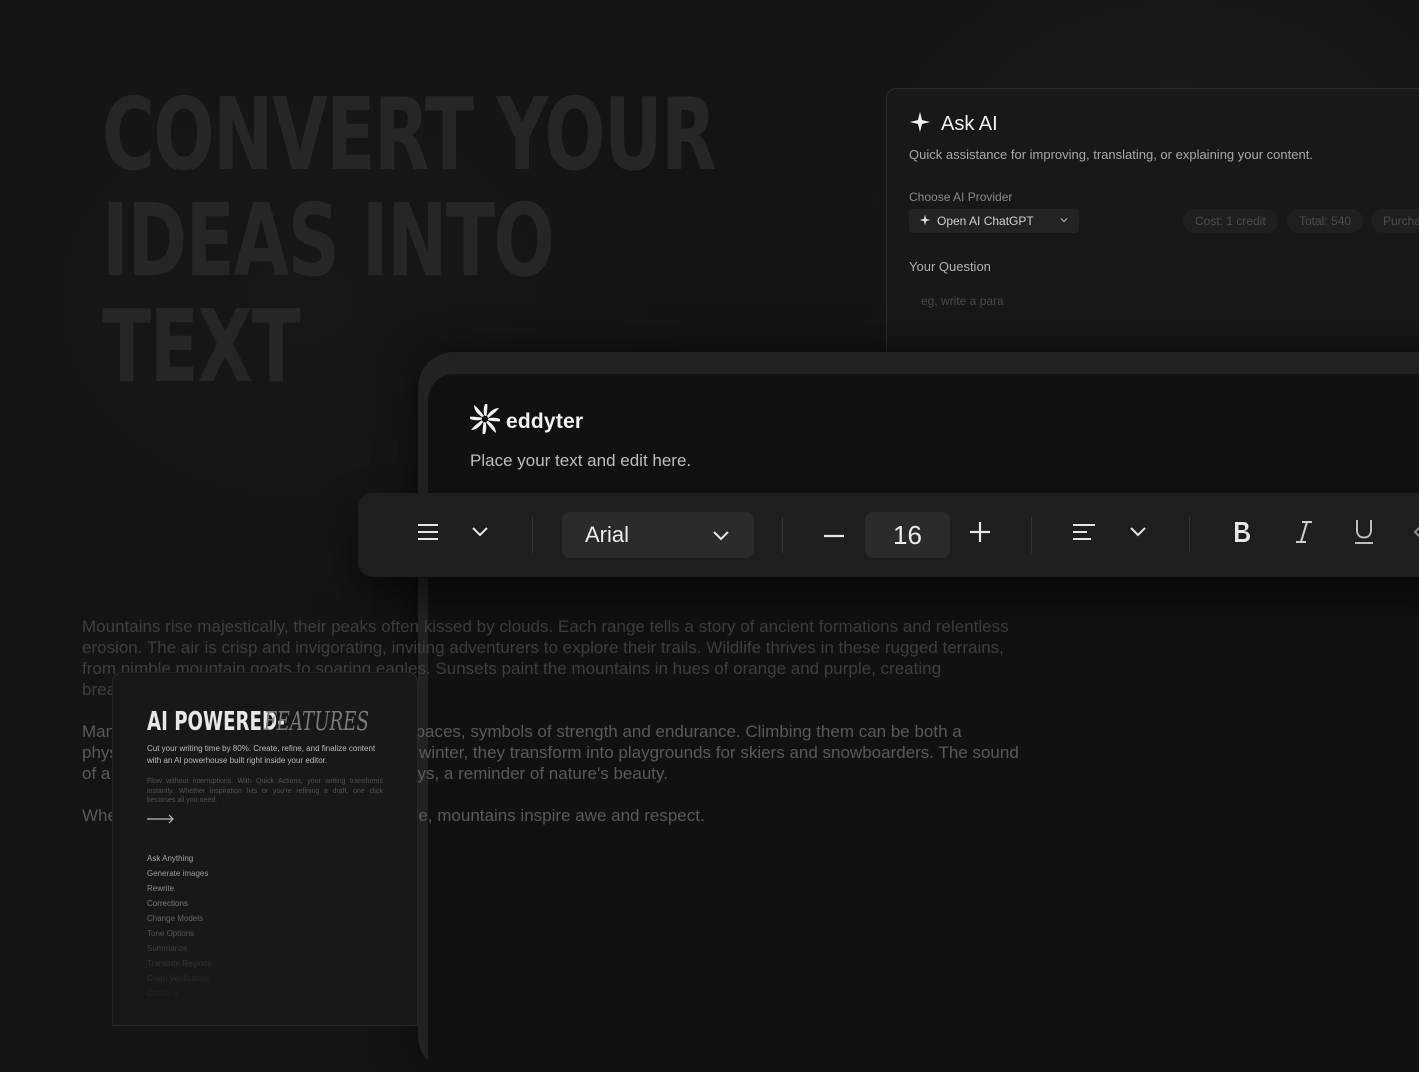 The height and width of the screenshot is (1072, 1419). I want to click on bold-button, so click(1242, 534).